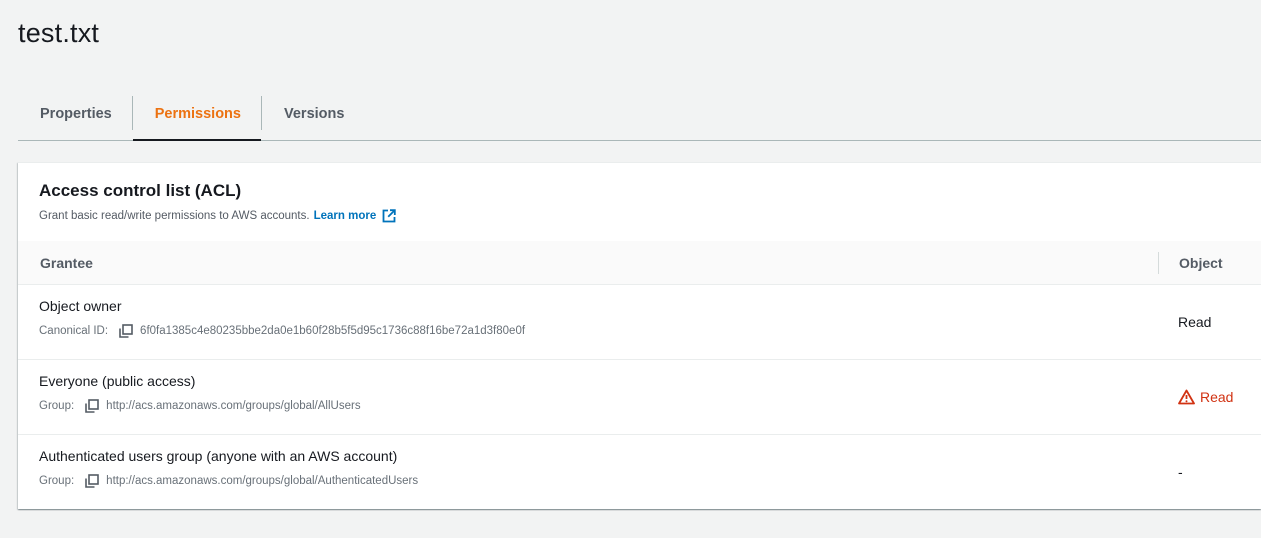 This screenshot has height=538, width=1261. What do you see at coordinates (75, 114) in the screenshot?
I see `tab-properties: Properties` at bounding box center [75, 114].